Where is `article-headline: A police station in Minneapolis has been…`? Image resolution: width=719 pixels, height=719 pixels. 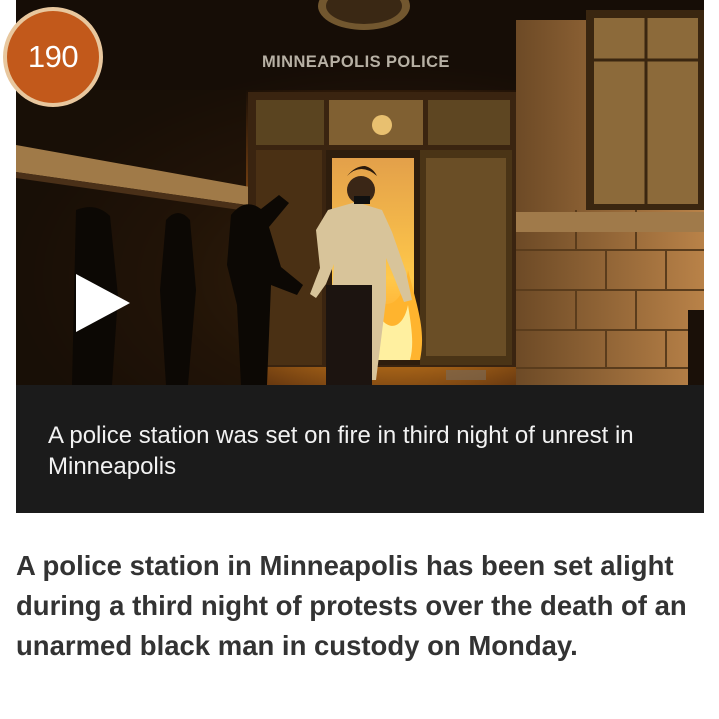 article-headline: A police station in Minneapolis has been… is located at coordinates (351, 605).